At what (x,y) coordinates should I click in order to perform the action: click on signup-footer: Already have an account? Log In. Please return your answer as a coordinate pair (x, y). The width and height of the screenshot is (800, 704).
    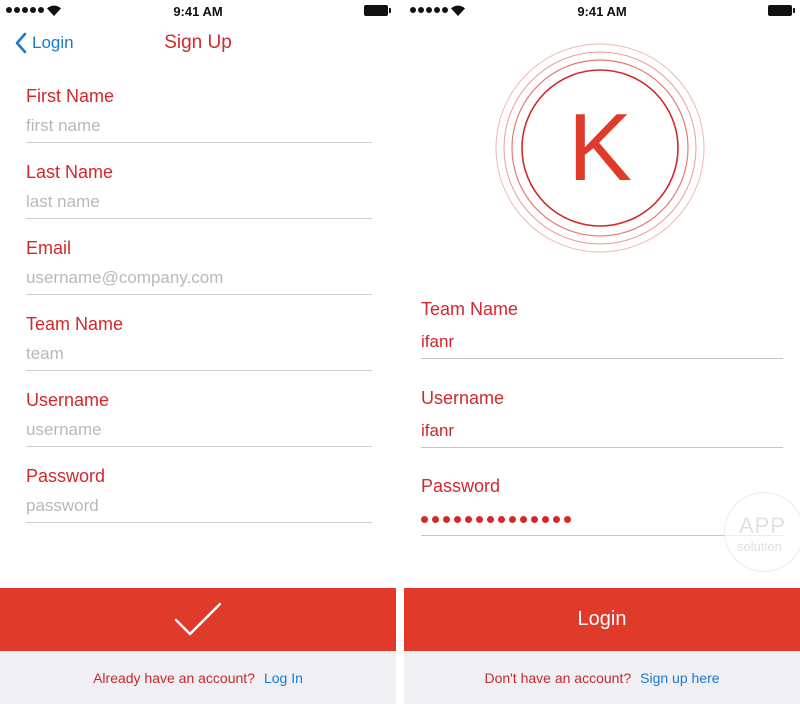
    Looking at the image, I should click on (198, 677).